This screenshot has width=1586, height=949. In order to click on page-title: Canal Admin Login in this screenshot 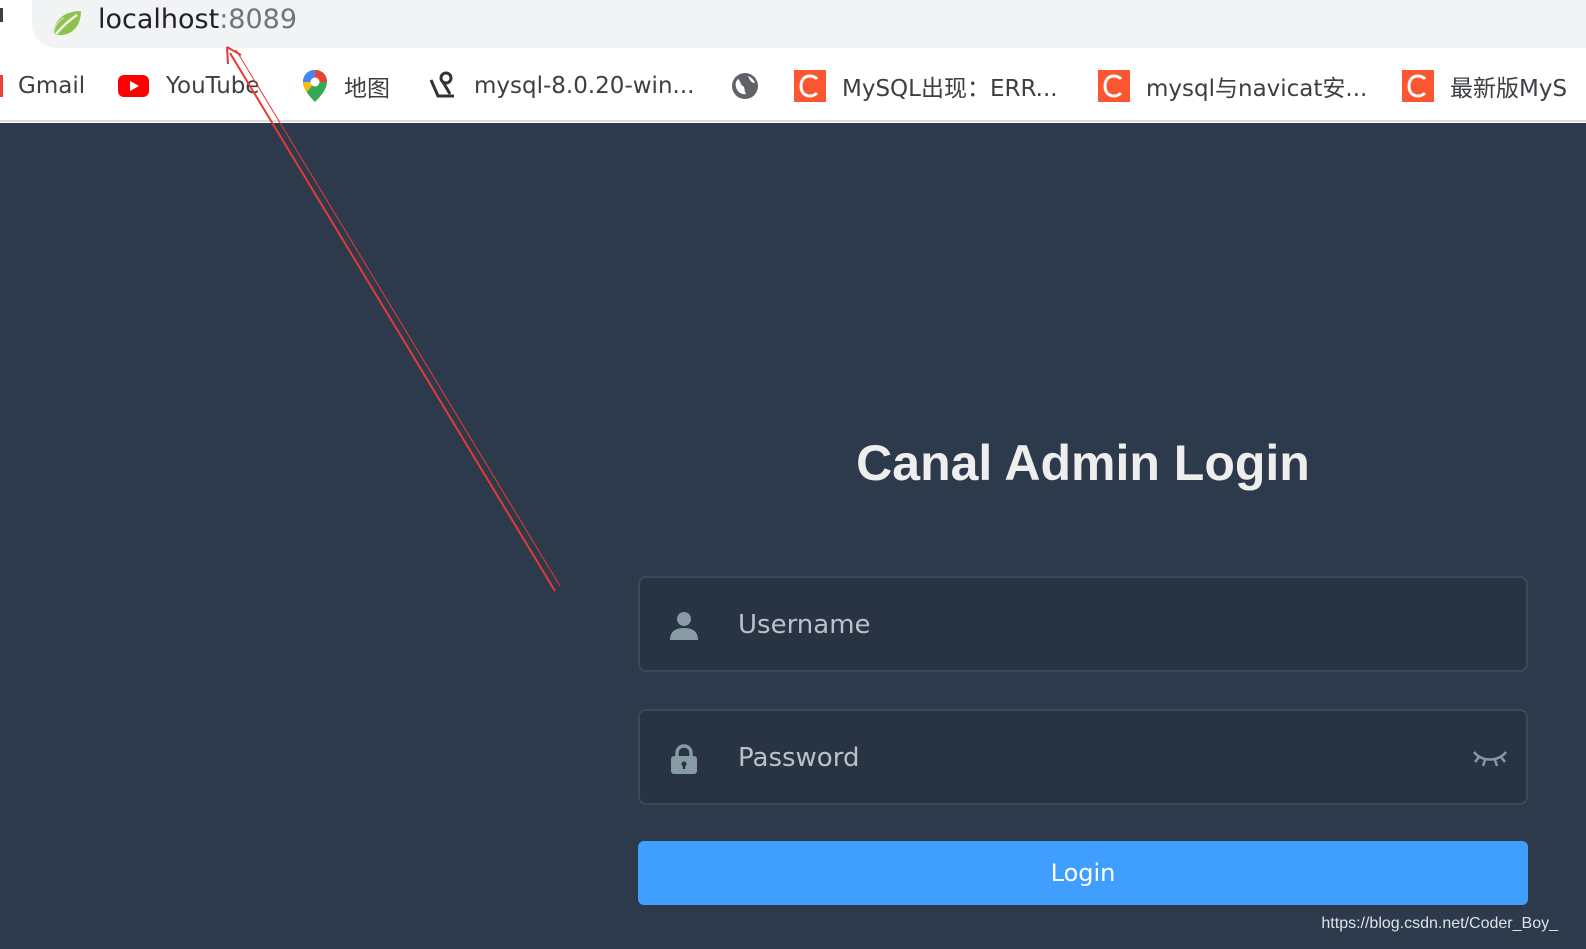, I will do `click(1083, 463)`.